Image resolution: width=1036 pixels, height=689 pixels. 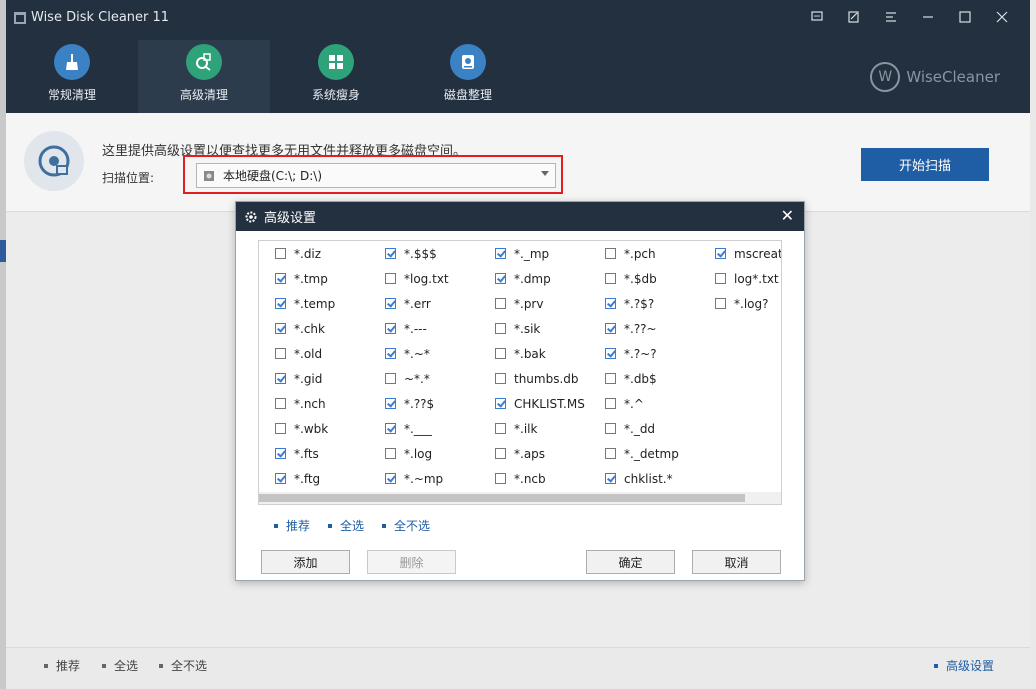 What do you see at coordinates (748, 278) in the screenshot?
I see `pattern-item: log*.txt` at bounding box center [748, 278].